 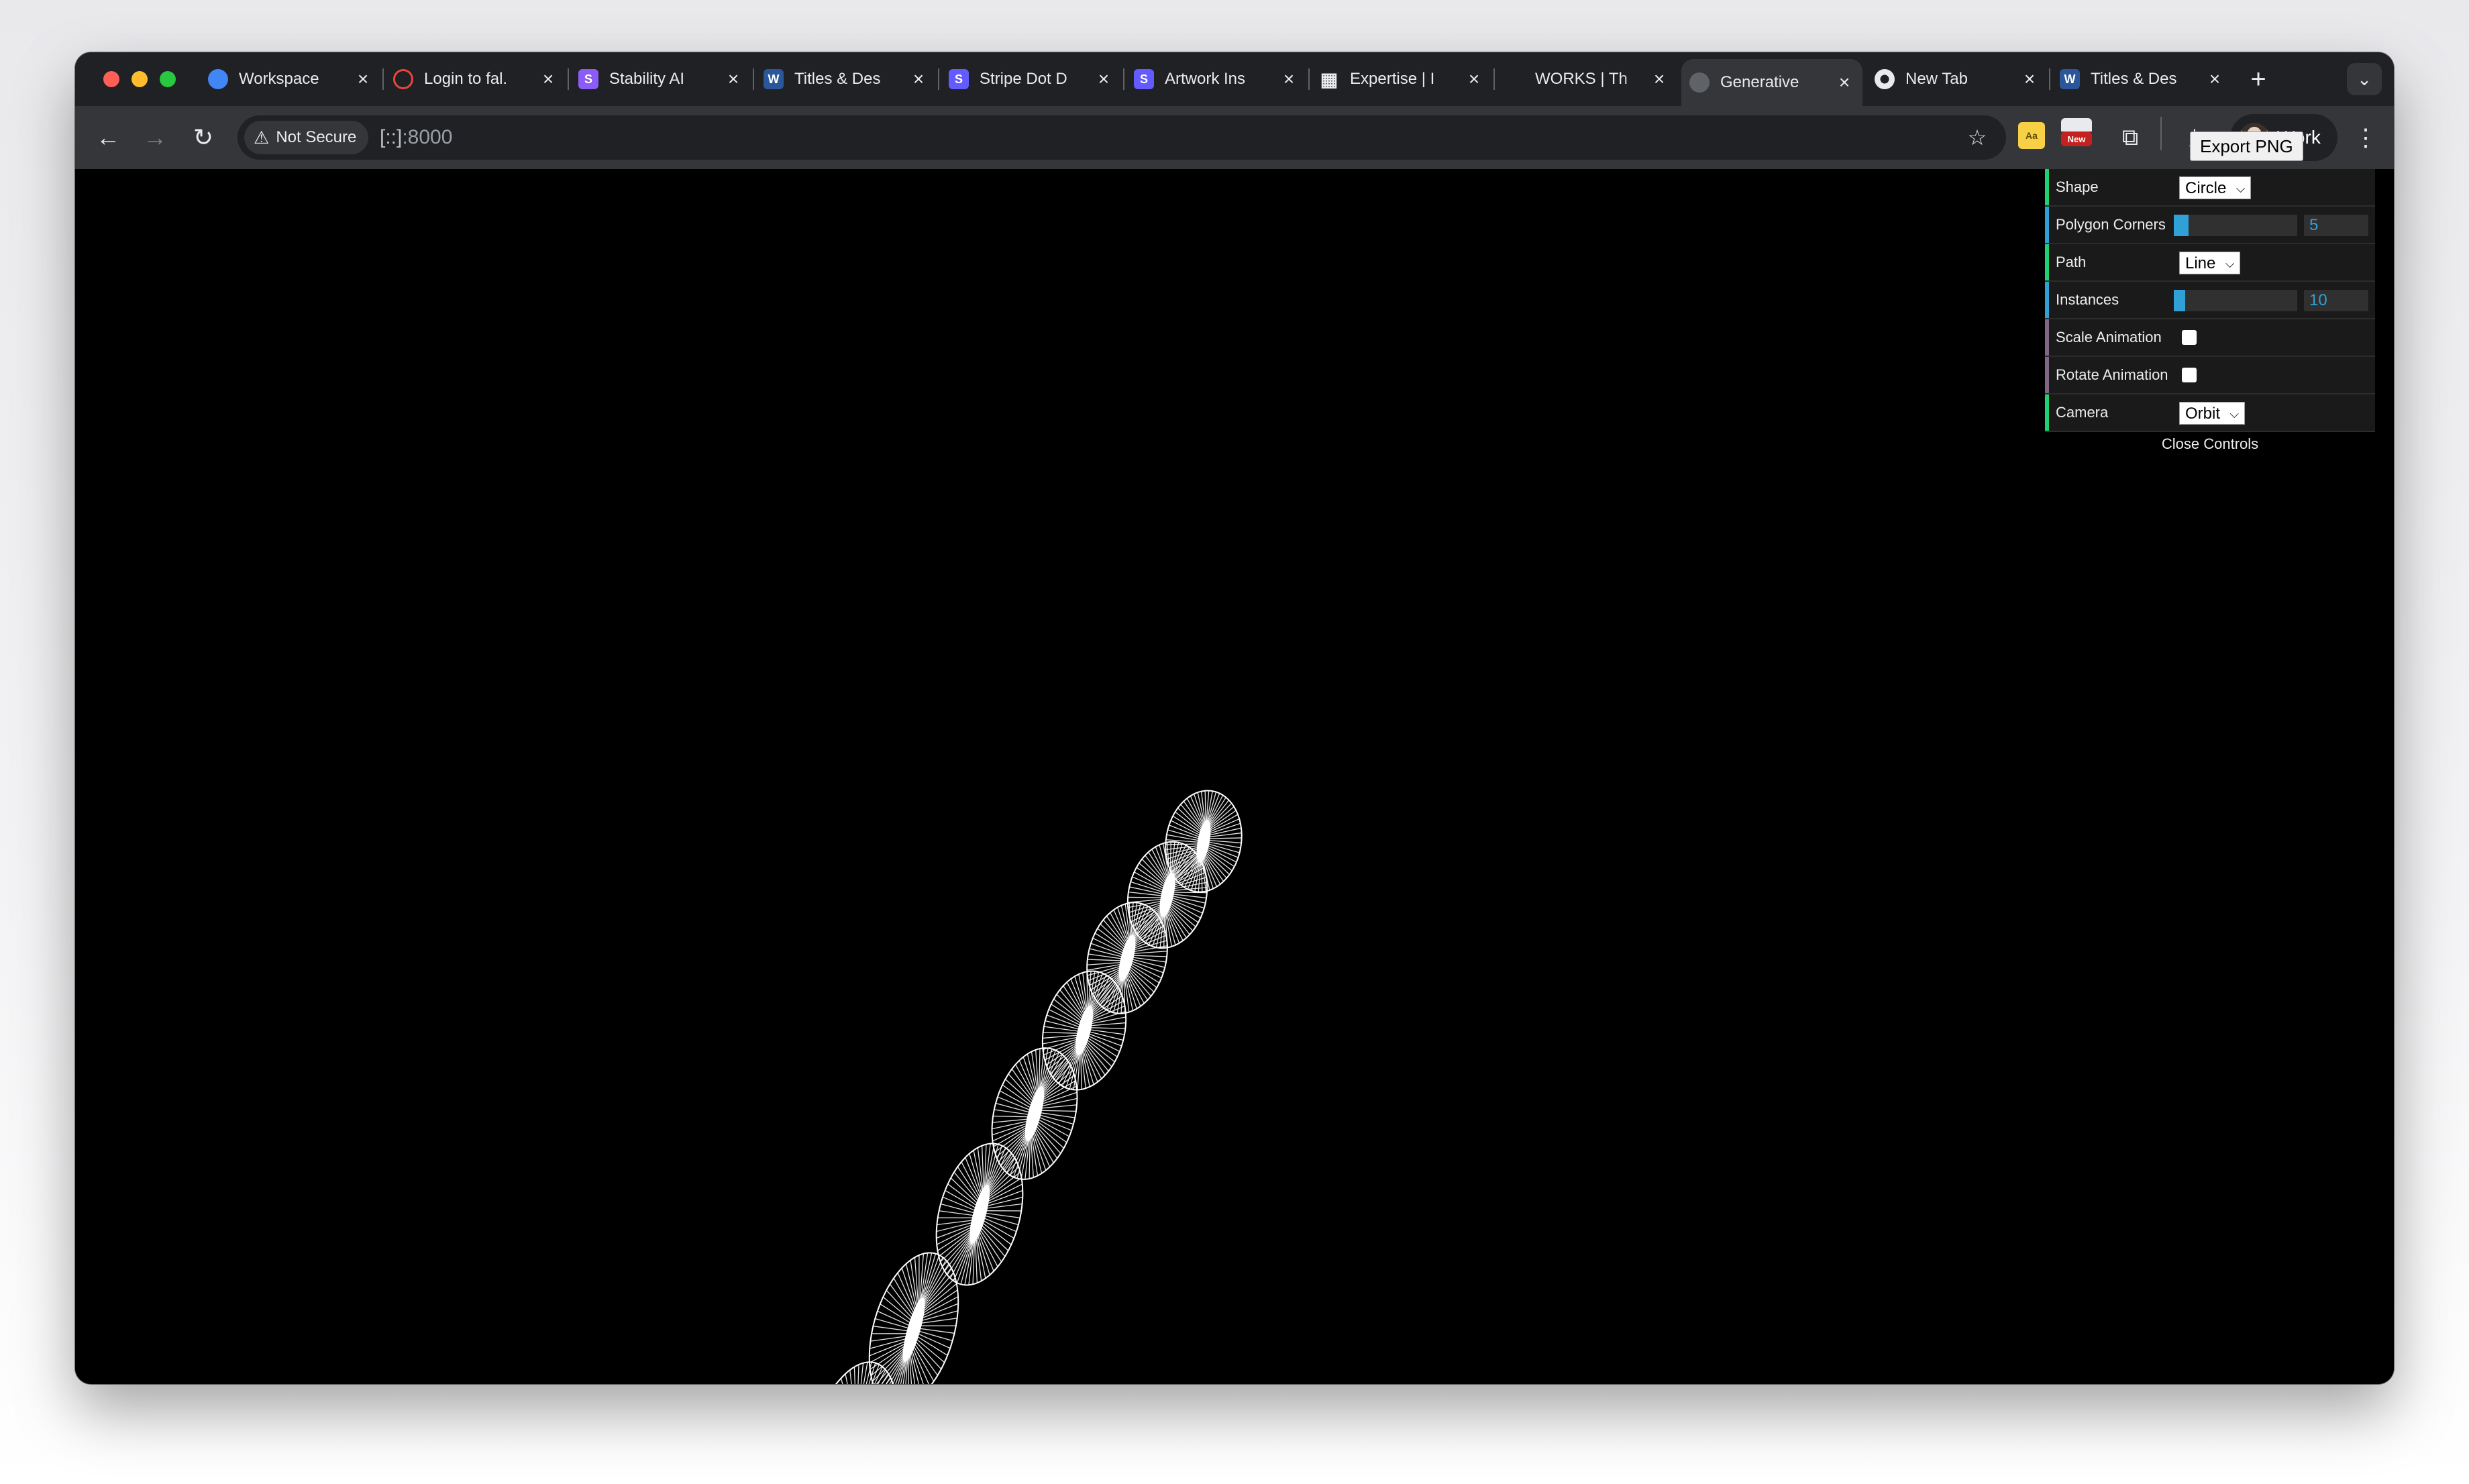 What do you see at coordinates (2190, 375) in the screenshot?
I see `rotate-animation-checkbox` at bounding box center [2190, 375].